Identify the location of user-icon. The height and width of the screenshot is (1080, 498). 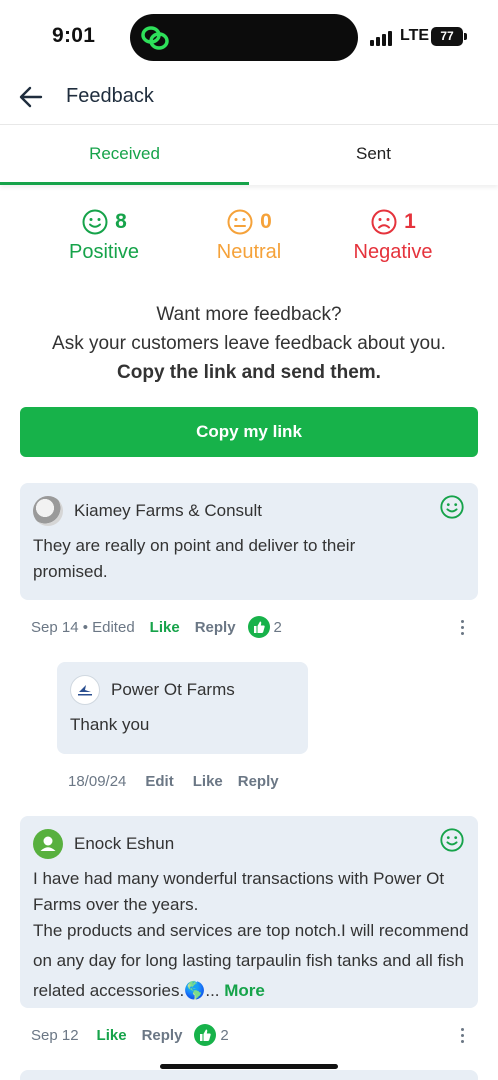
(48, 843).